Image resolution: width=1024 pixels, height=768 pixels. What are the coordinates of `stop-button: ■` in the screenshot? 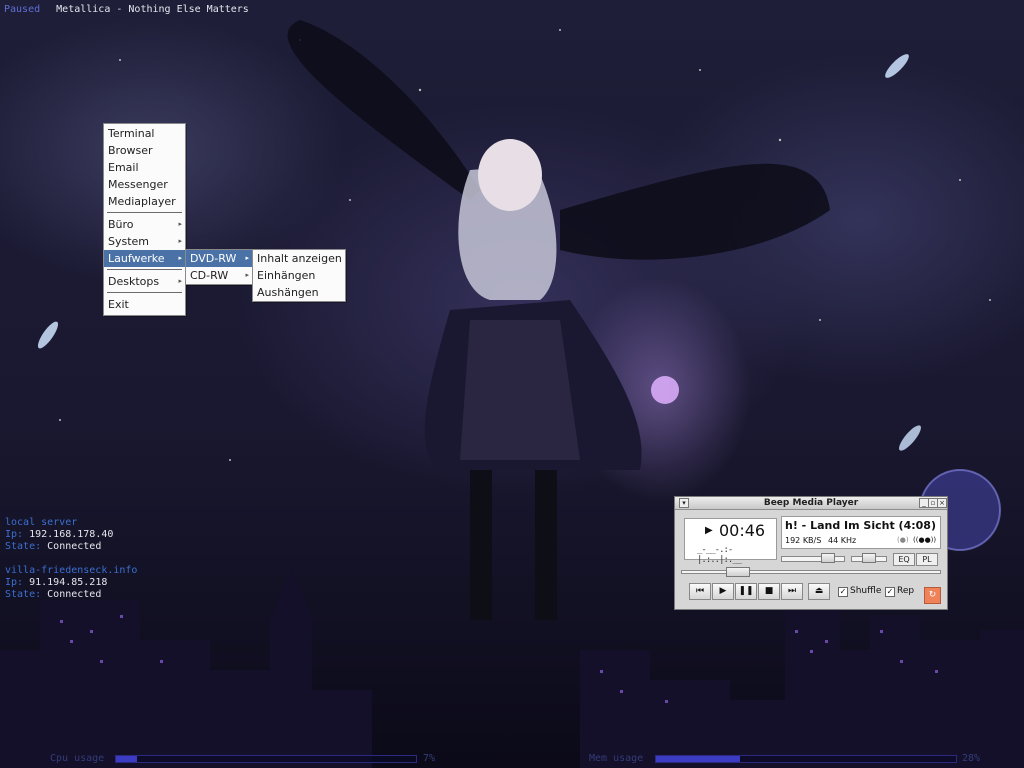 It's located at (769, 591).